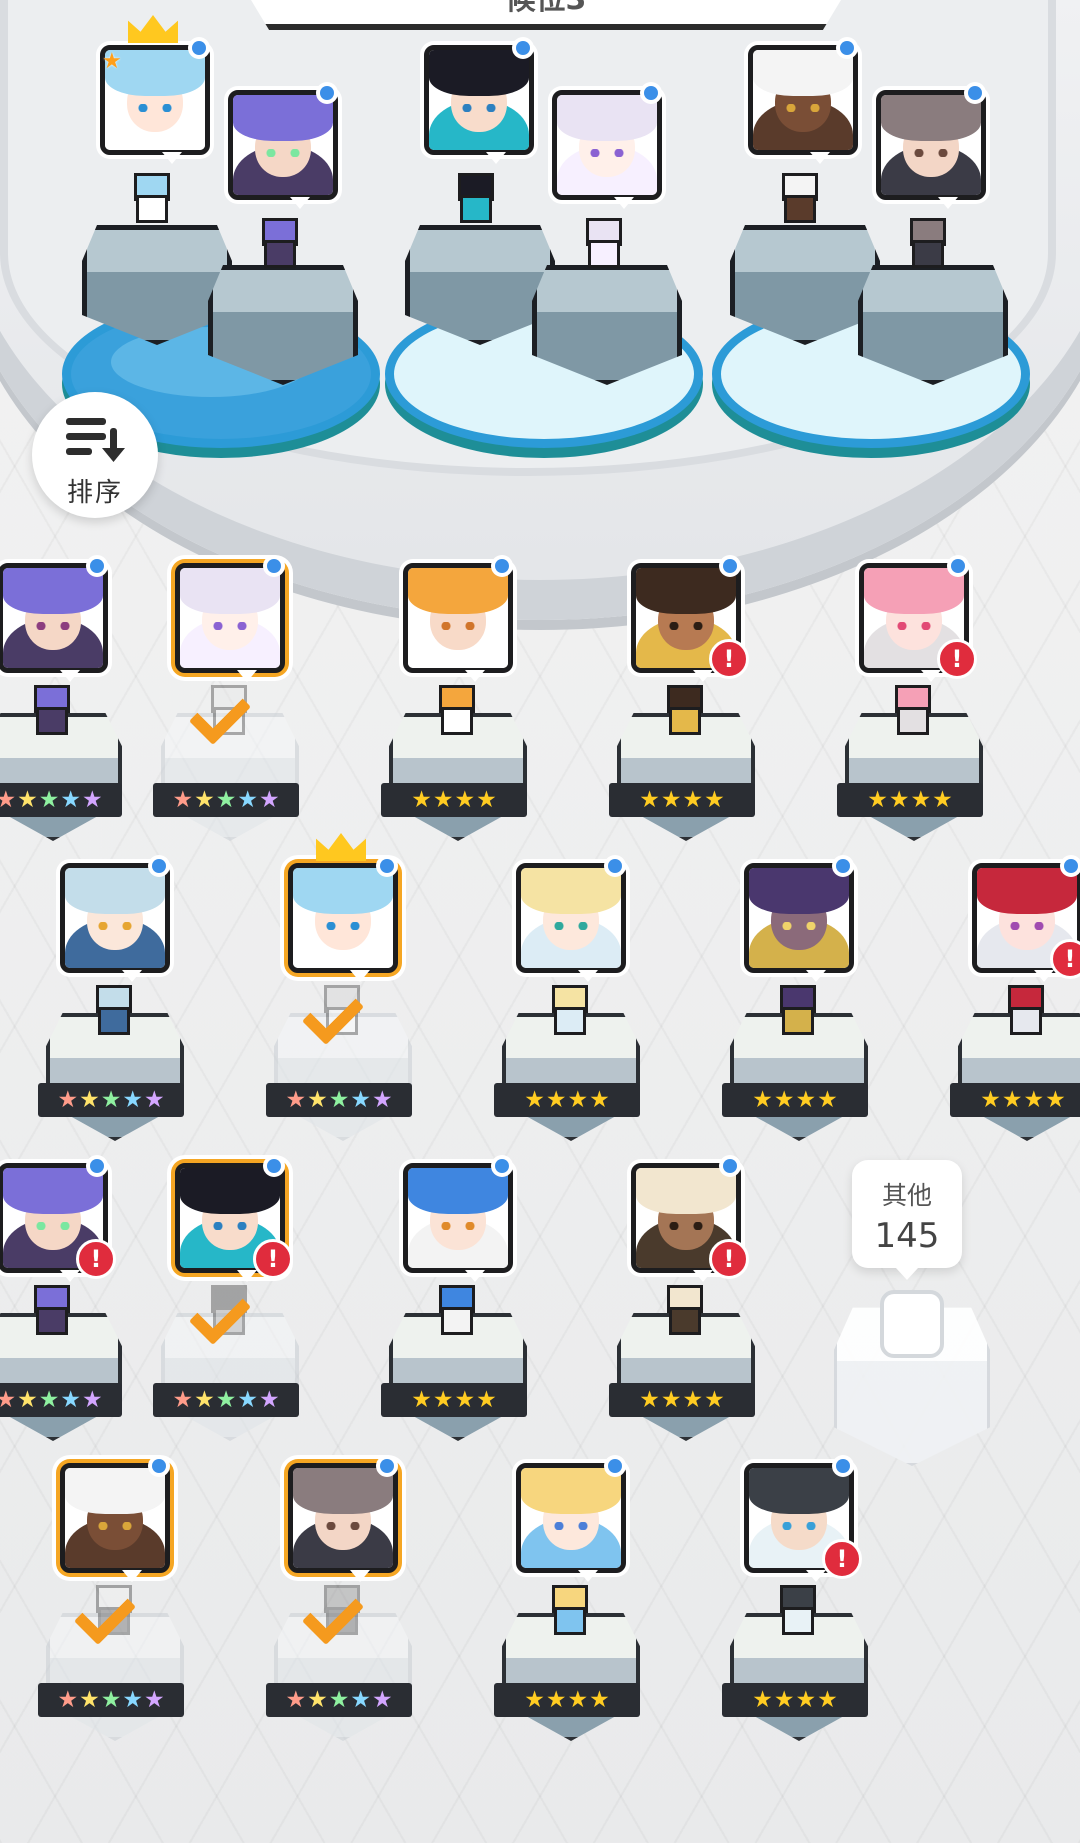 This screenshot has height=1843, width=1080. What do you see at coordinates (112, 61) in the screenshot?
I see `leader-star-icon: ★` at bounding box center [112, 61].